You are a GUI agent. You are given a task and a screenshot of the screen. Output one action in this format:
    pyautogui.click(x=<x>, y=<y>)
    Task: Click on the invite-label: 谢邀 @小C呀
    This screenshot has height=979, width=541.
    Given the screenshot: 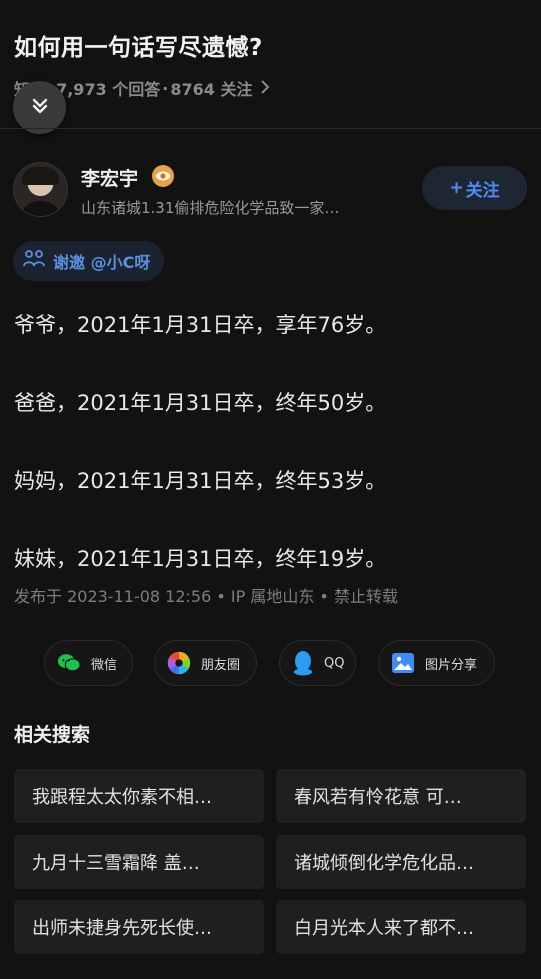 What is the action you would take?
    pyautogui.click(x=102, y=262)
    